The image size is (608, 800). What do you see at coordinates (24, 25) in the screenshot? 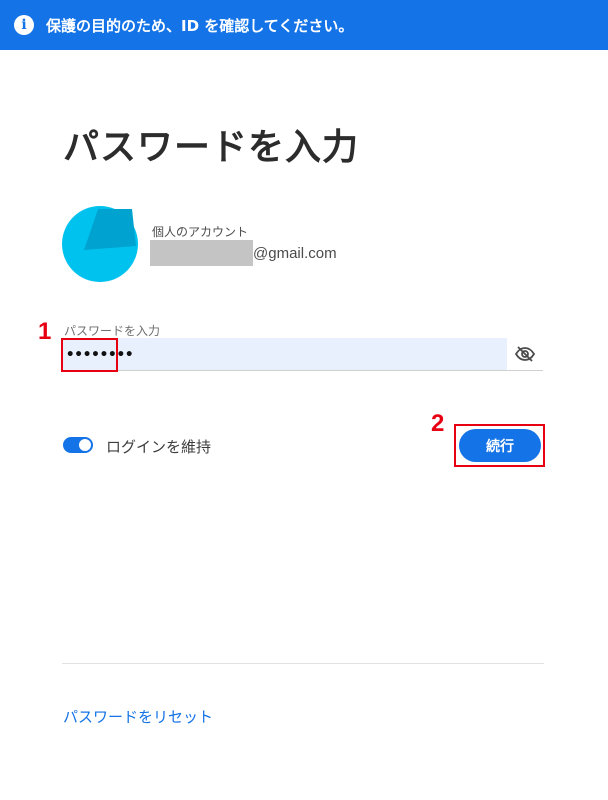
I see `info-icon: i` at bounding box center [24, 25].